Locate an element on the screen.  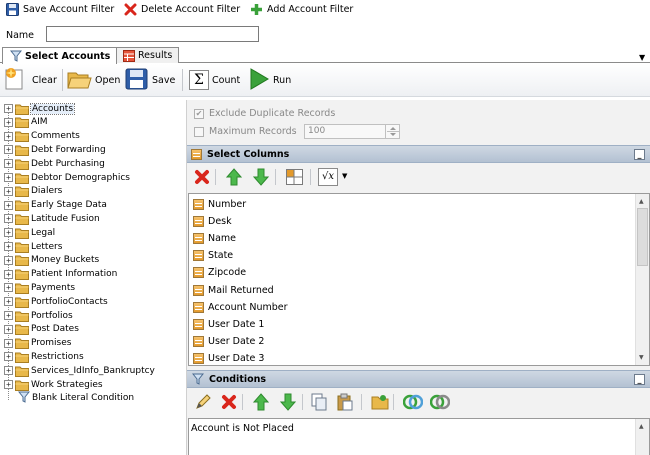
column-list-item: User Date 3 is located at coordinates (228, 358).